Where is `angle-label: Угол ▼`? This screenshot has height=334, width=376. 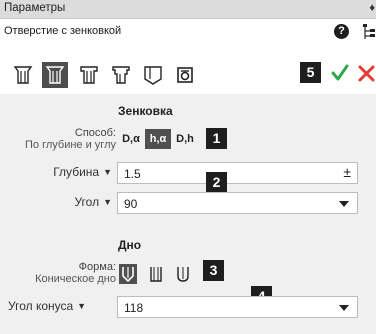 angle-label: Угол ▼ is located at coordinates (93, 202).